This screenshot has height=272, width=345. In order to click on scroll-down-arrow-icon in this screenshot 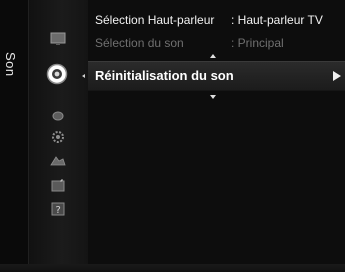, I will do `click(213, 97)`.